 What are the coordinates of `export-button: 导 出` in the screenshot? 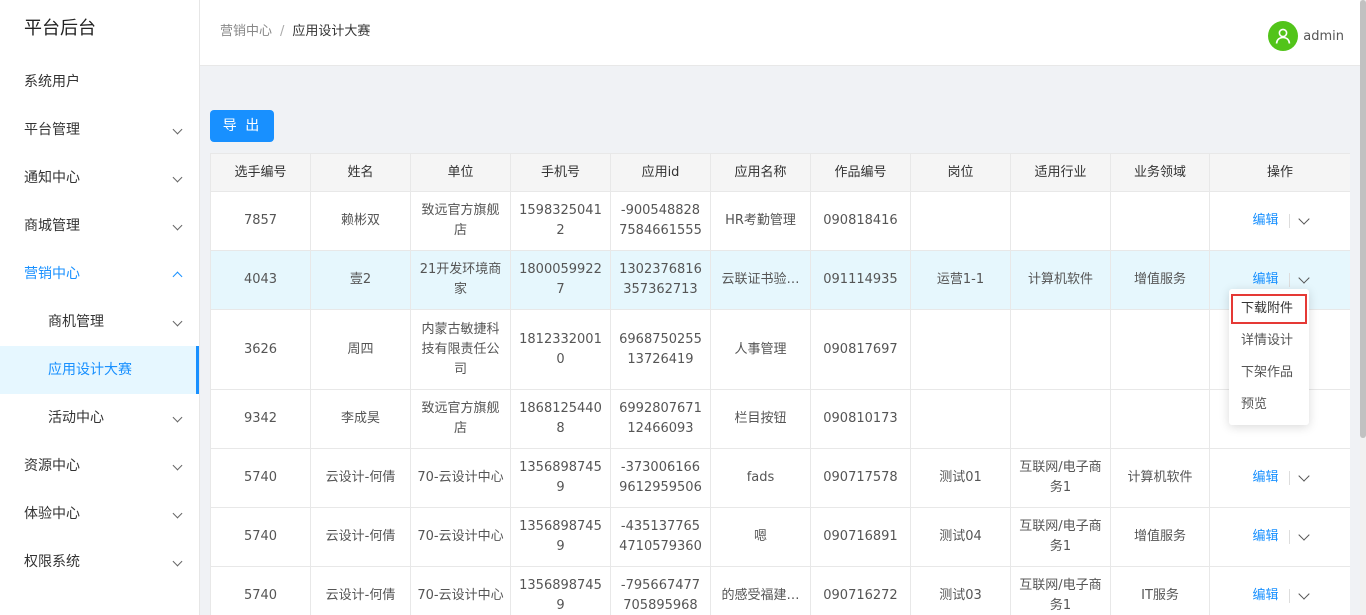 It's located at (242, 126).